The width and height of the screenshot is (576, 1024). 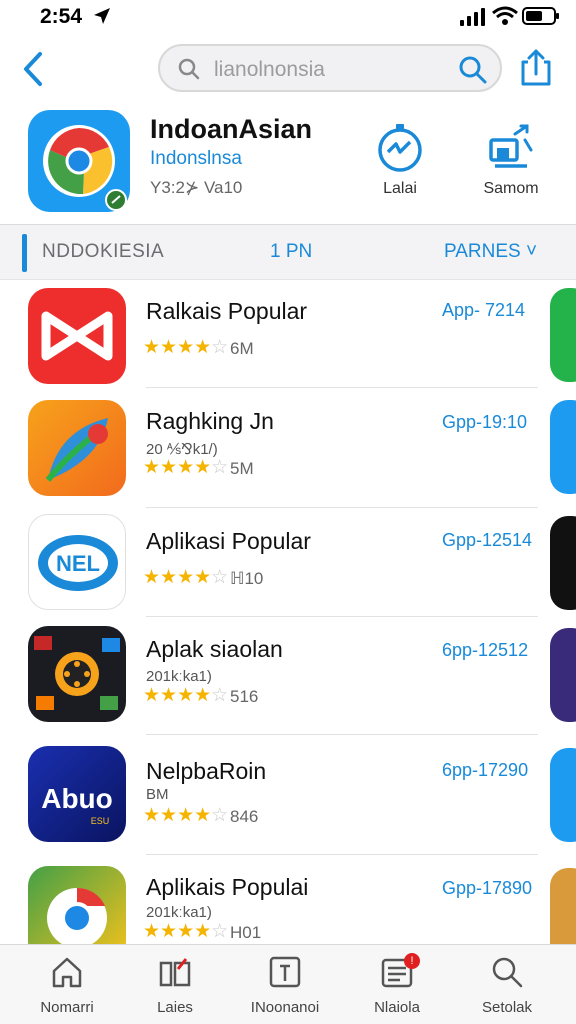 What do you see at coordinates (246, 932) in the screenshot?
I see `app-size: H01` at bounding box center [246, 932].